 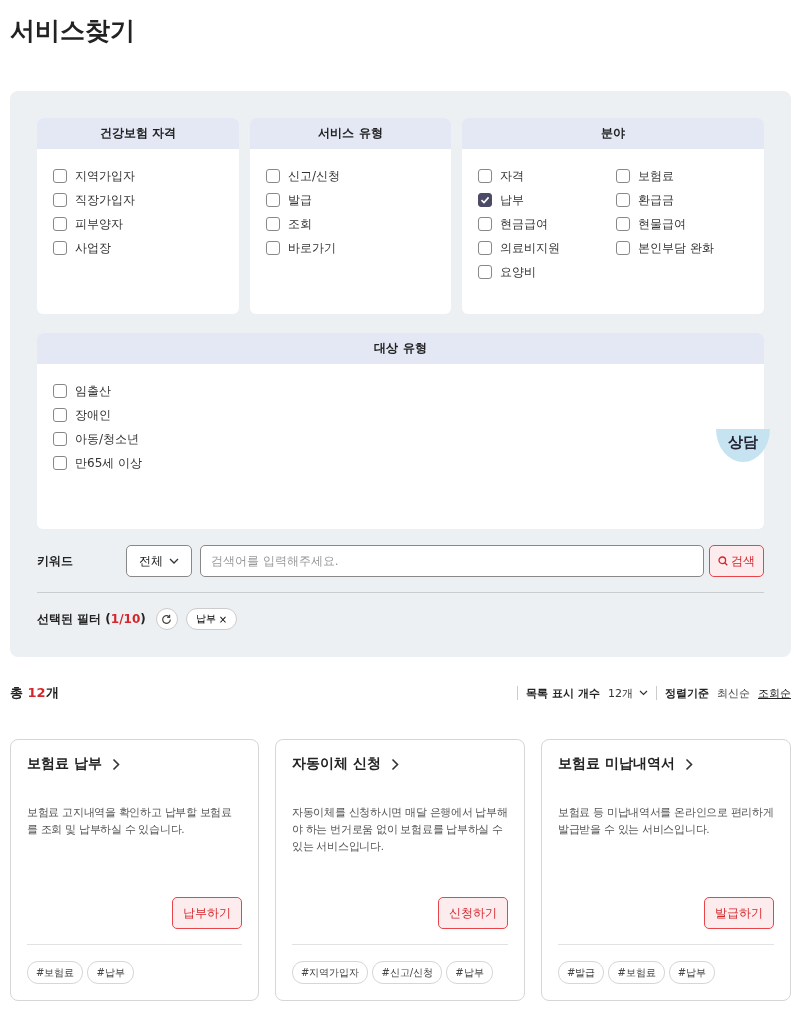 What do you see at coordinates (473, 913) in the screenshot?
I see `action-button: 신청하기` at bounding box center [473, 913].